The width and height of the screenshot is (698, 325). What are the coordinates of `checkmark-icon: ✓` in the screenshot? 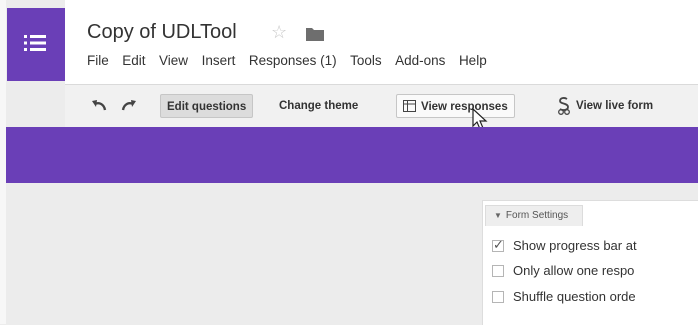 It's located at (498, 244).